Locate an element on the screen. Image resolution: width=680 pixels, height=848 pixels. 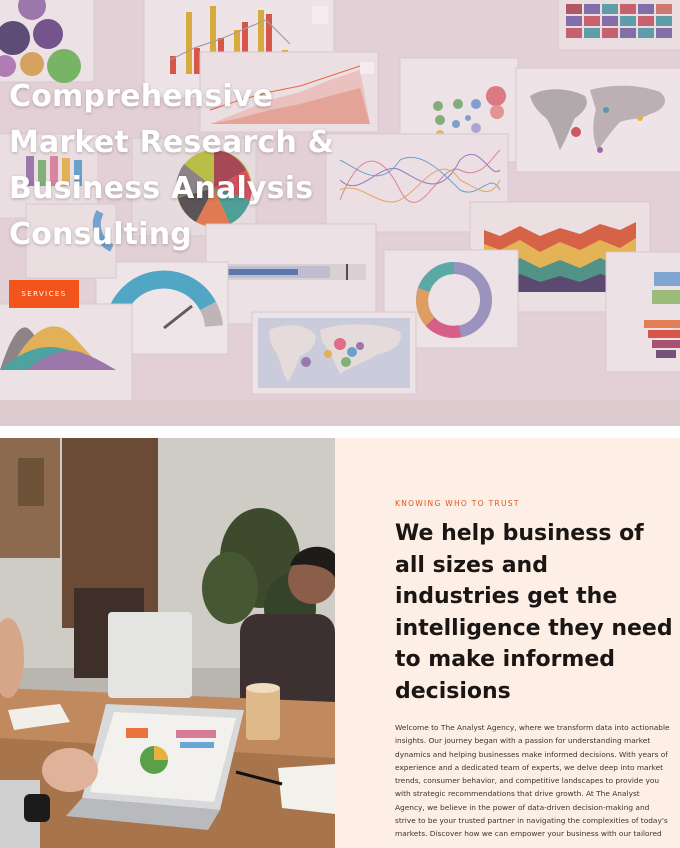
hero-title-line: Market Research & is located at coordinates (172, 142).